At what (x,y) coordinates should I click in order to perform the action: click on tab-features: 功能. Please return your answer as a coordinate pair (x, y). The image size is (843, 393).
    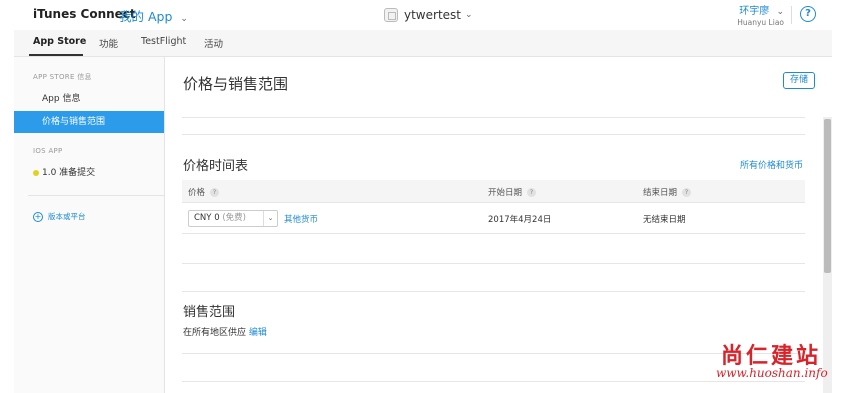
    Looking at the image, I should click on (108, 43).